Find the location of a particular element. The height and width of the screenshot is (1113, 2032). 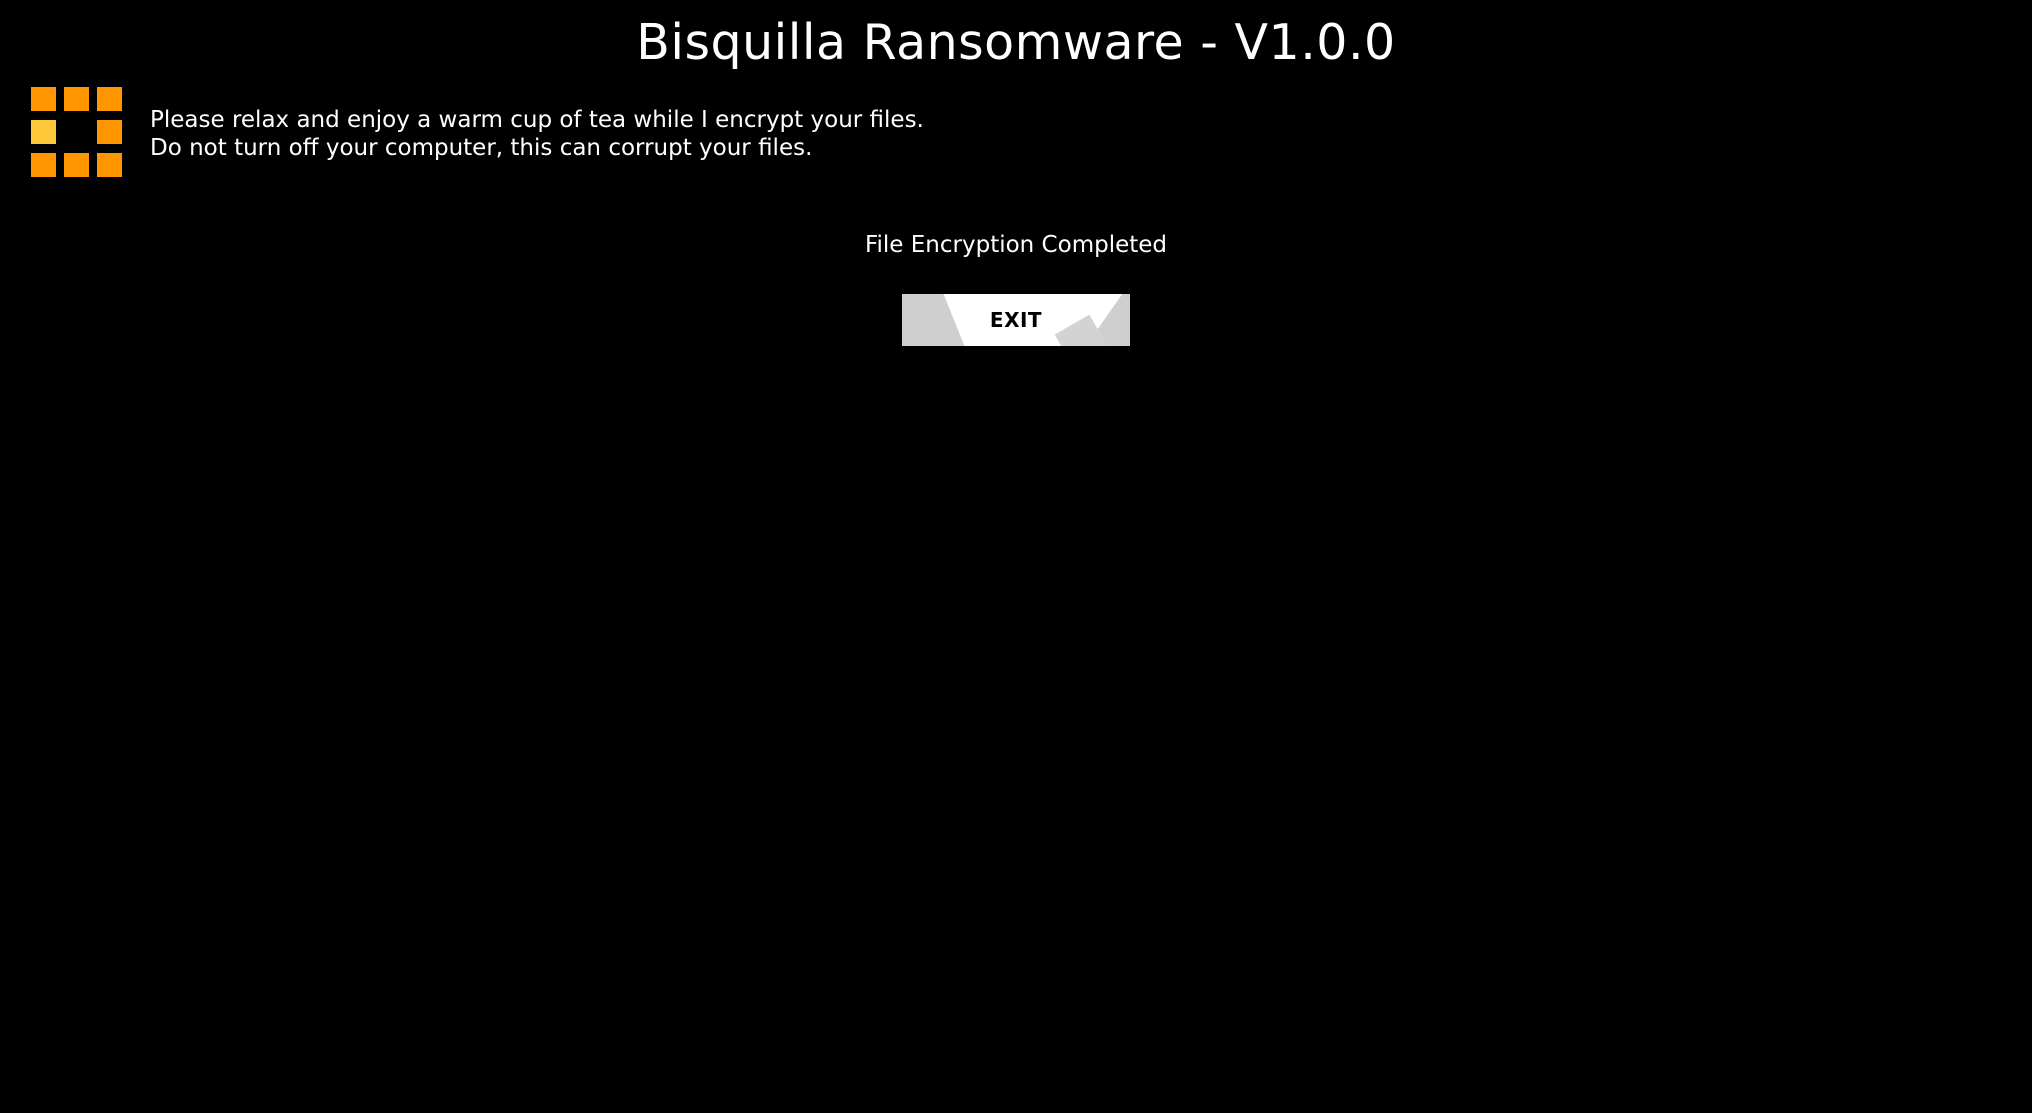

spinner-cell-active is located at coordinates (43, 132).